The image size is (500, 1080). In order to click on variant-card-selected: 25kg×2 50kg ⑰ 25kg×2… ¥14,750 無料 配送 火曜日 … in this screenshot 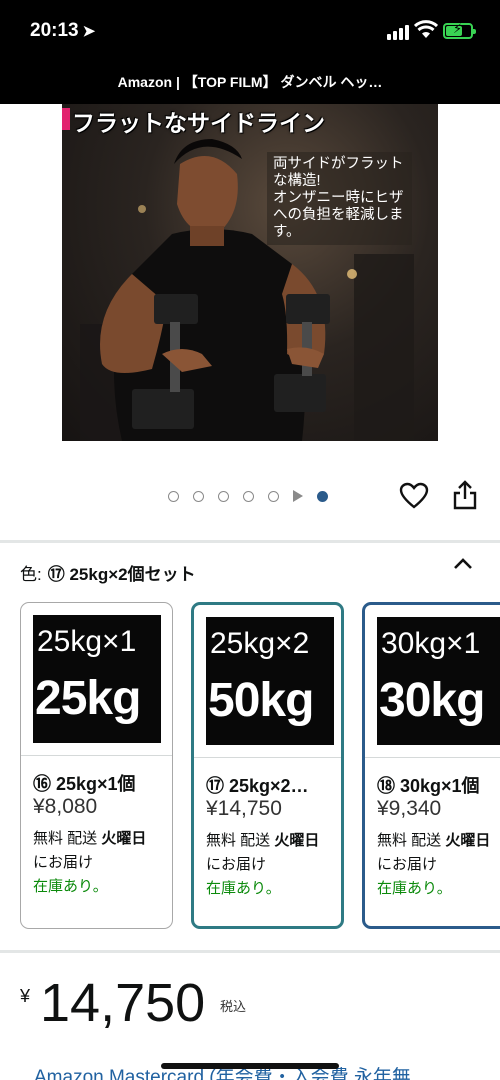, I will do `click(267, 765)`.